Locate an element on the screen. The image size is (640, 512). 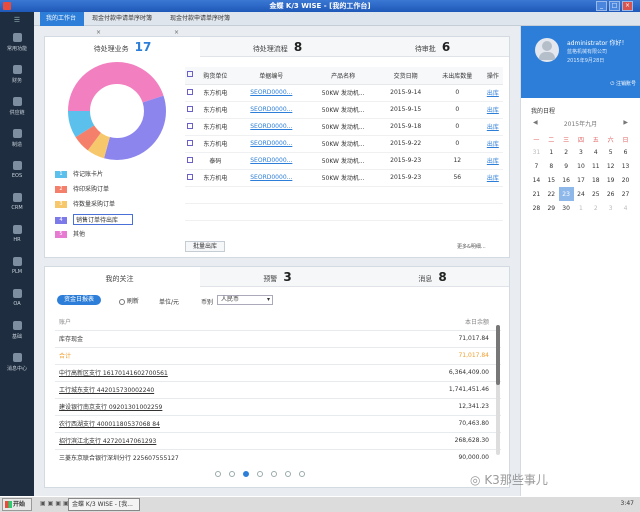
sidebar-item-4: EOS is located at coordinates (17, 172).